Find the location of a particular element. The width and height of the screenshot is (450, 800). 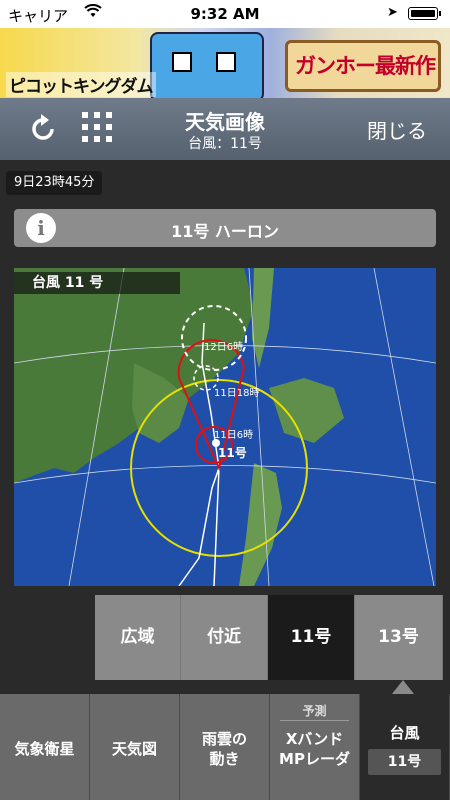

bottom-label: 気象衛星 is located at coordinates (44, 749).